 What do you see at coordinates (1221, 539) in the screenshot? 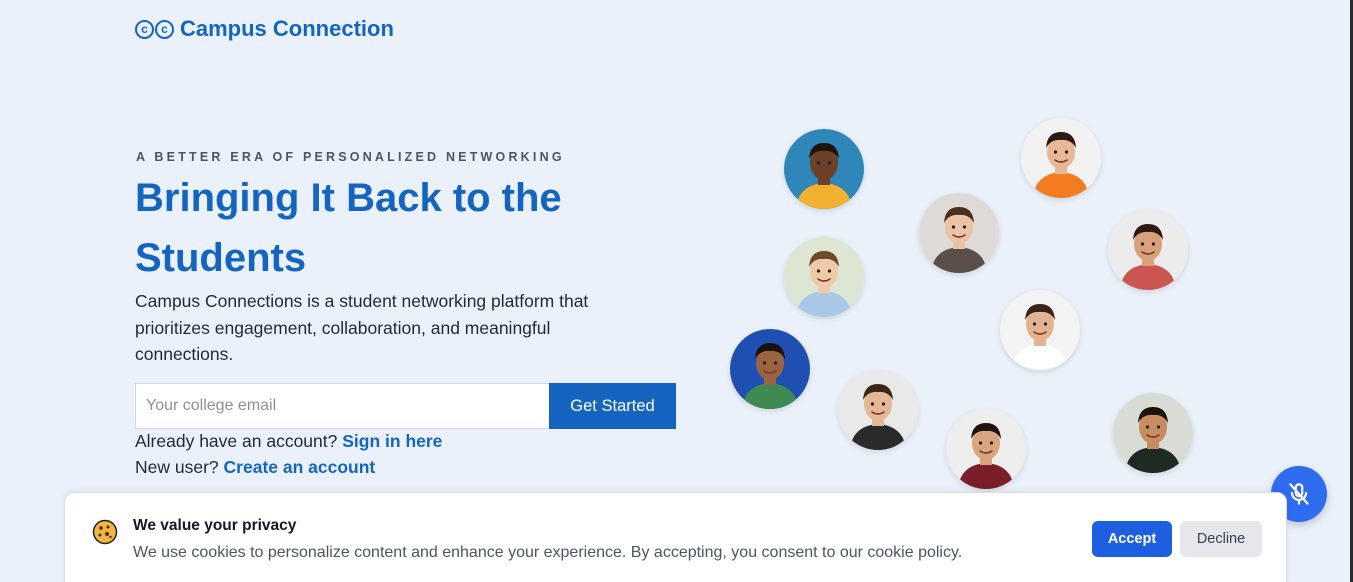
I see `decline-cookies-button: Decline` at bounding box center [1221, 539].